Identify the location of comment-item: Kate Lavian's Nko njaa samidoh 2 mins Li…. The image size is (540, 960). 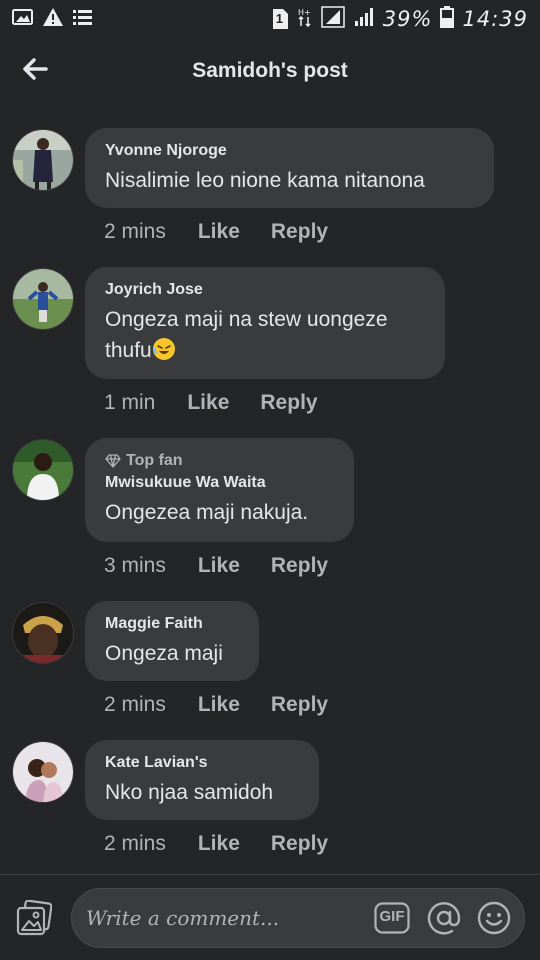
(270, 803).